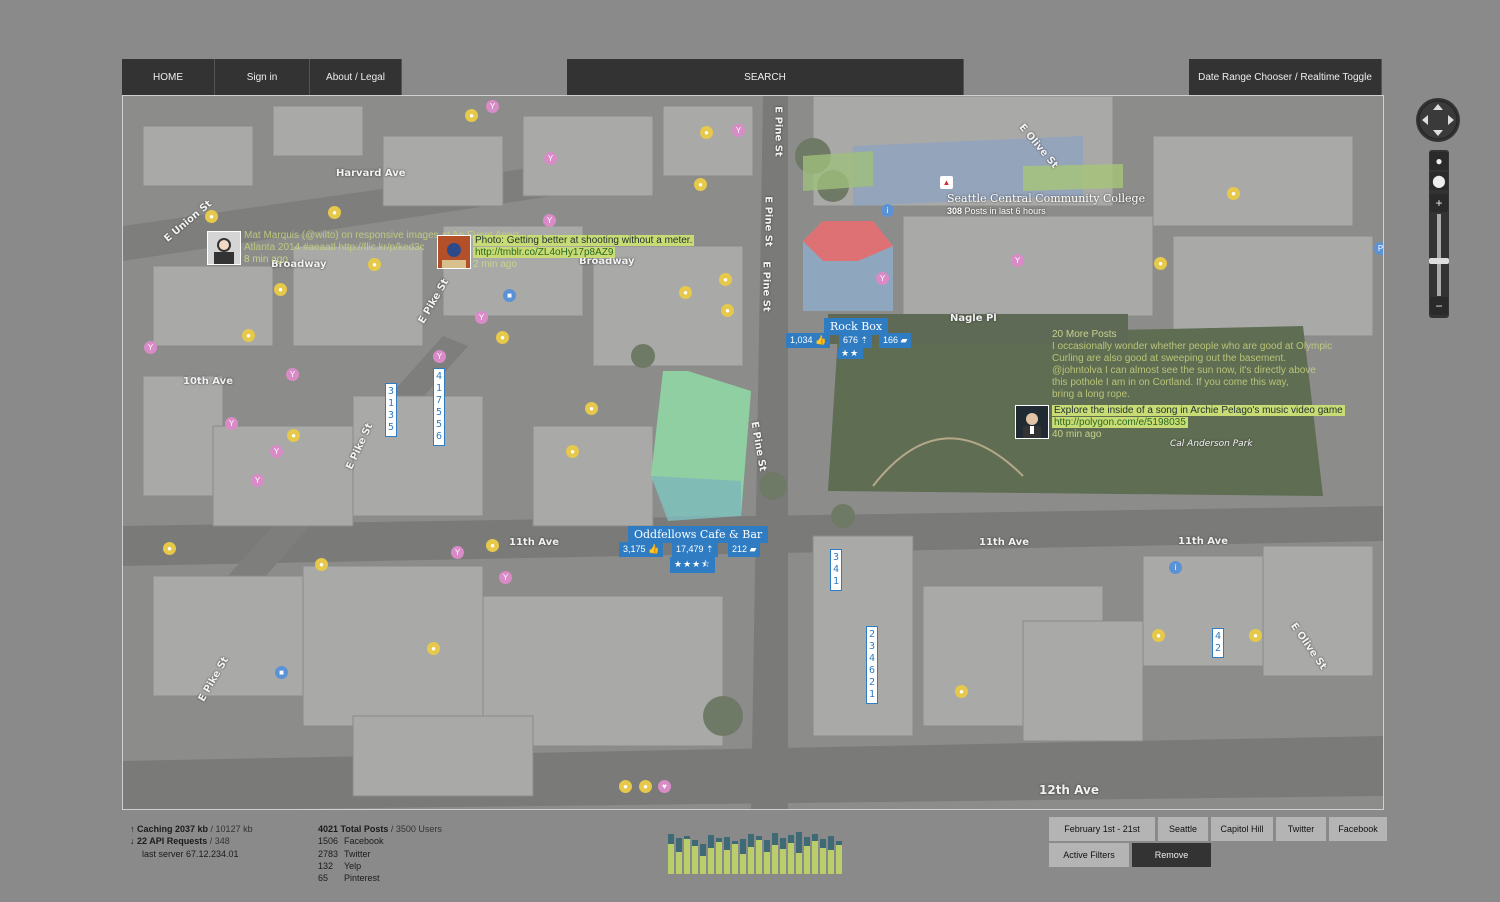 This screenshot has width=1500, height=902. Describe the element at coordinates (364, 247) in the screenshot. I see `post-link: #aeaatl http://flic.kr/p/ked3c` at that location.